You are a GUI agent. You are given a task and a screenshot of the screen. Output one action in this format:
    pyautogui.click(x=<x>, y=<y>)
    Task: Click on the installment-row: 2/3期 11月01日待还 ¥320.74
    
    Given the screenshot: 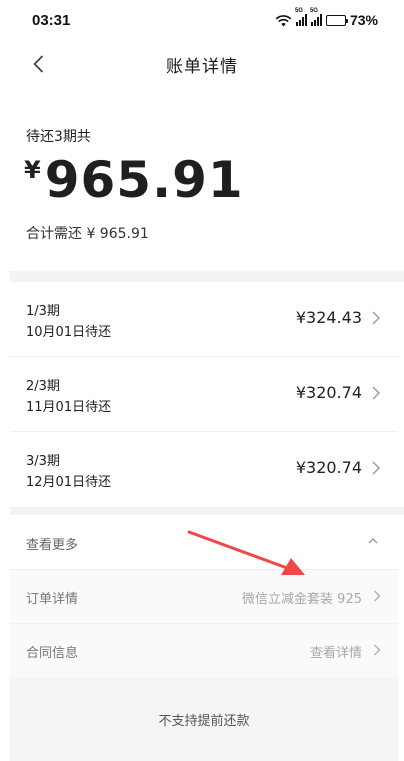 What is the action you would take?
    pyautogui.click(x=204, y=394)
    